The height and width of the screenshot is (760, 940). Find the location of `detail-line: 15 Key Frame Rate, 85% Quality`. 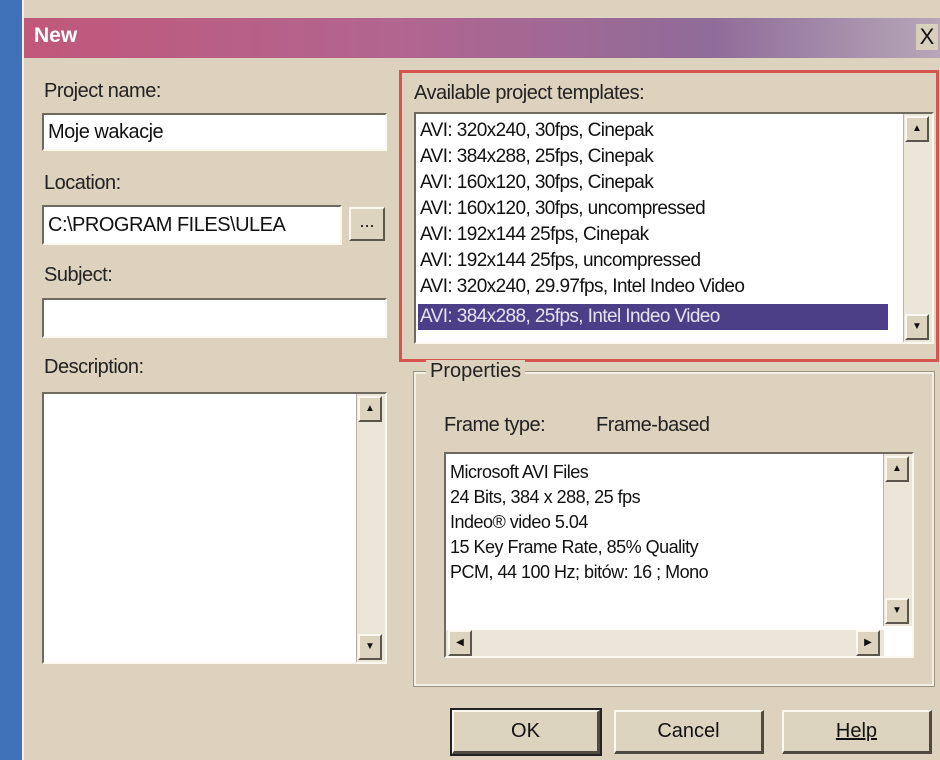

detail-line: 15 Key Frame Rate, 85% Quality is located at coordinates (574, 547).